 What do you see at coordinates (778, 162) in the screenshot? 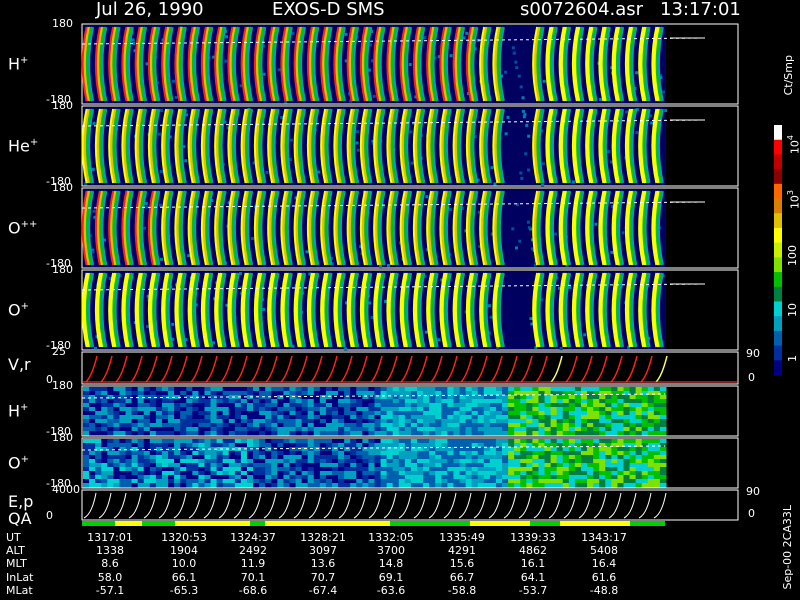
I see `colorbar-swatch` at bounding box center [778, 162].